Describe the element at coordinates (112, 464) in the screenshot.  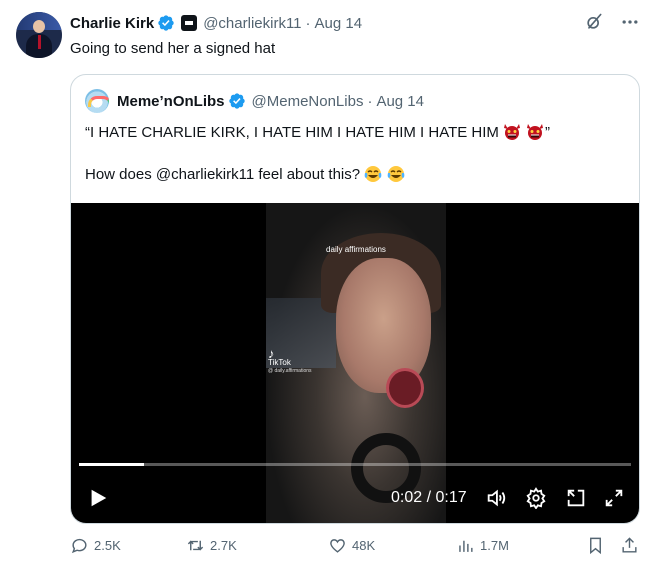
I see `video-progress-fill` at that location.